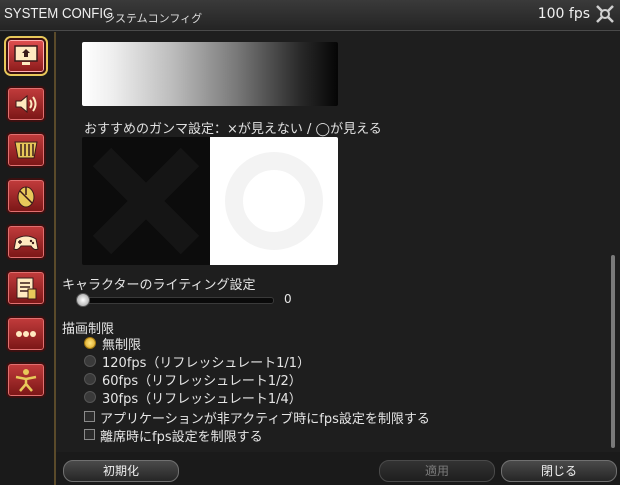  Describe the element at coordinates (181, 437) in the screenshot. I see `checkbox-label: 離席時にfps設定を制限する` at that location.